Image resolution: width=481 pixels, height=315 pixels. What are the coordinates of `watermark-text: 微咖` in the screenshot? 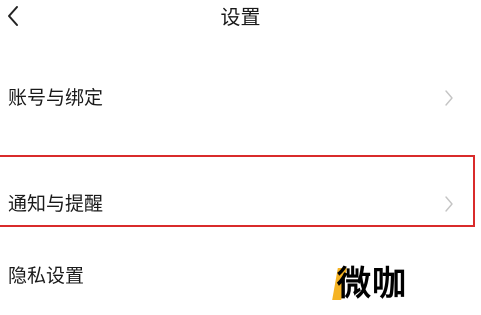 It's located at (372, 284).